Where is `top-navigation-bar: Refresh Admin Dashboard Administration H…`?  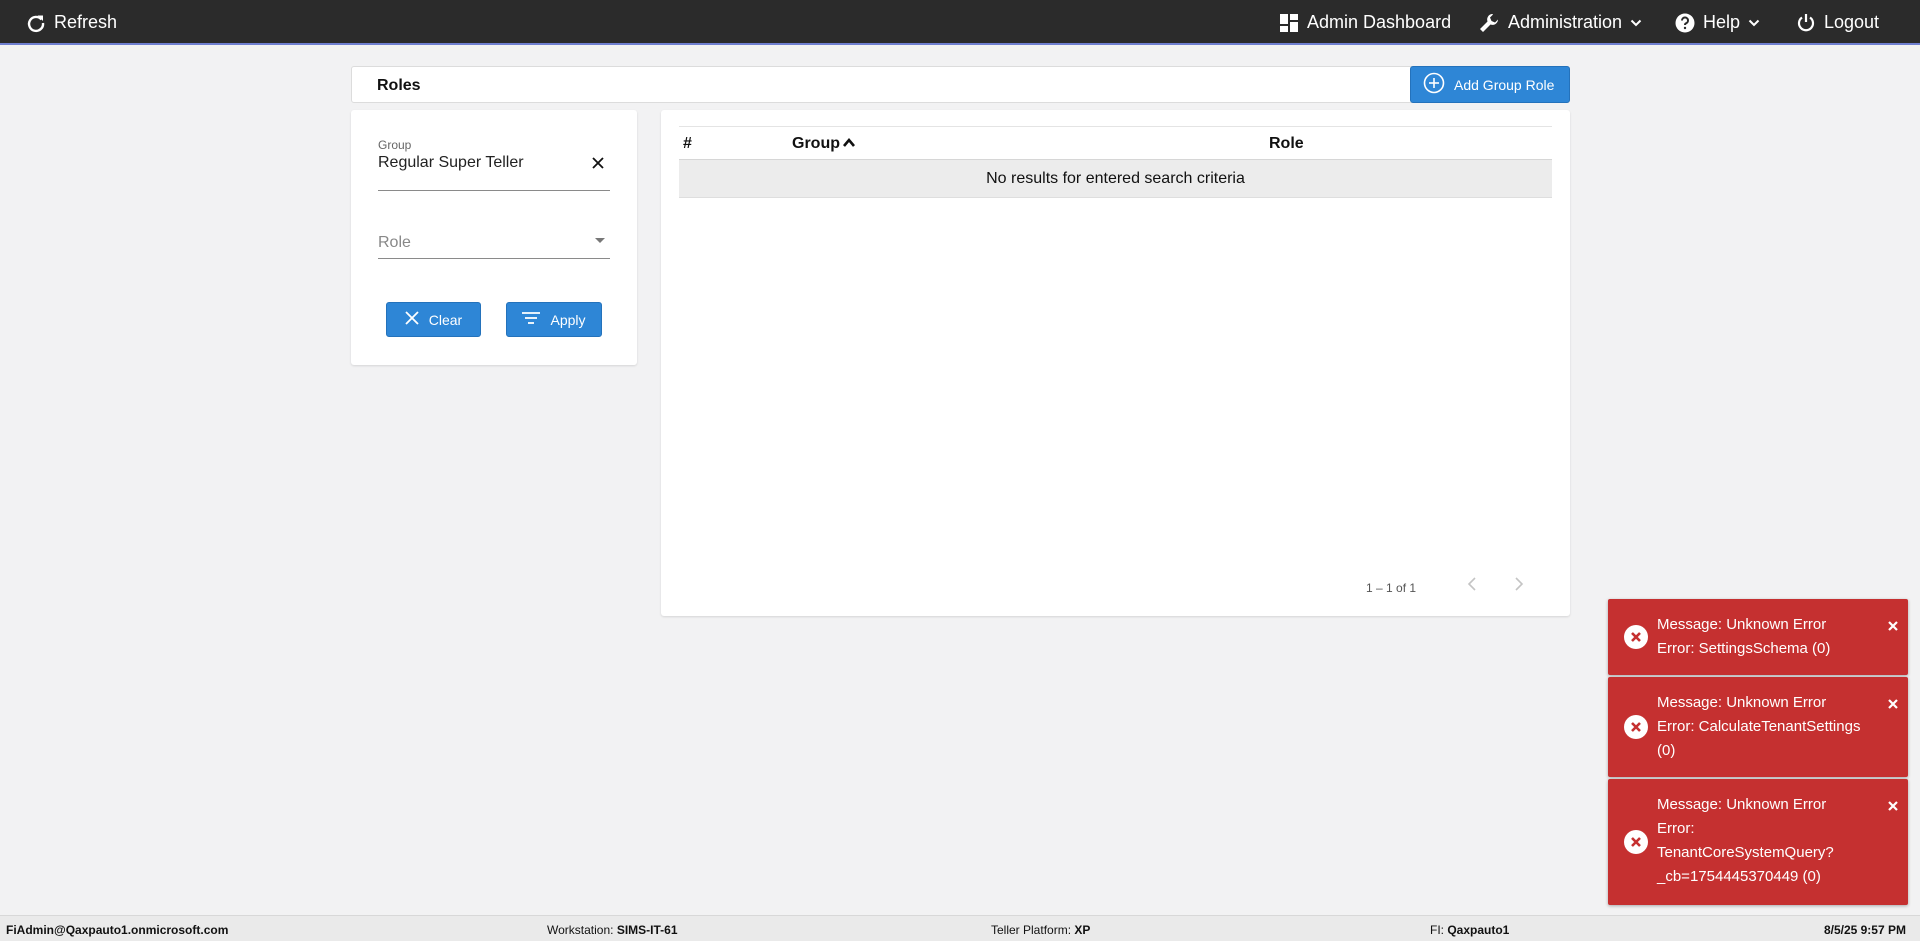 top-navigation-bar: Refresh Admin Dashboard Administration H… is located at coordinates (960, 22).